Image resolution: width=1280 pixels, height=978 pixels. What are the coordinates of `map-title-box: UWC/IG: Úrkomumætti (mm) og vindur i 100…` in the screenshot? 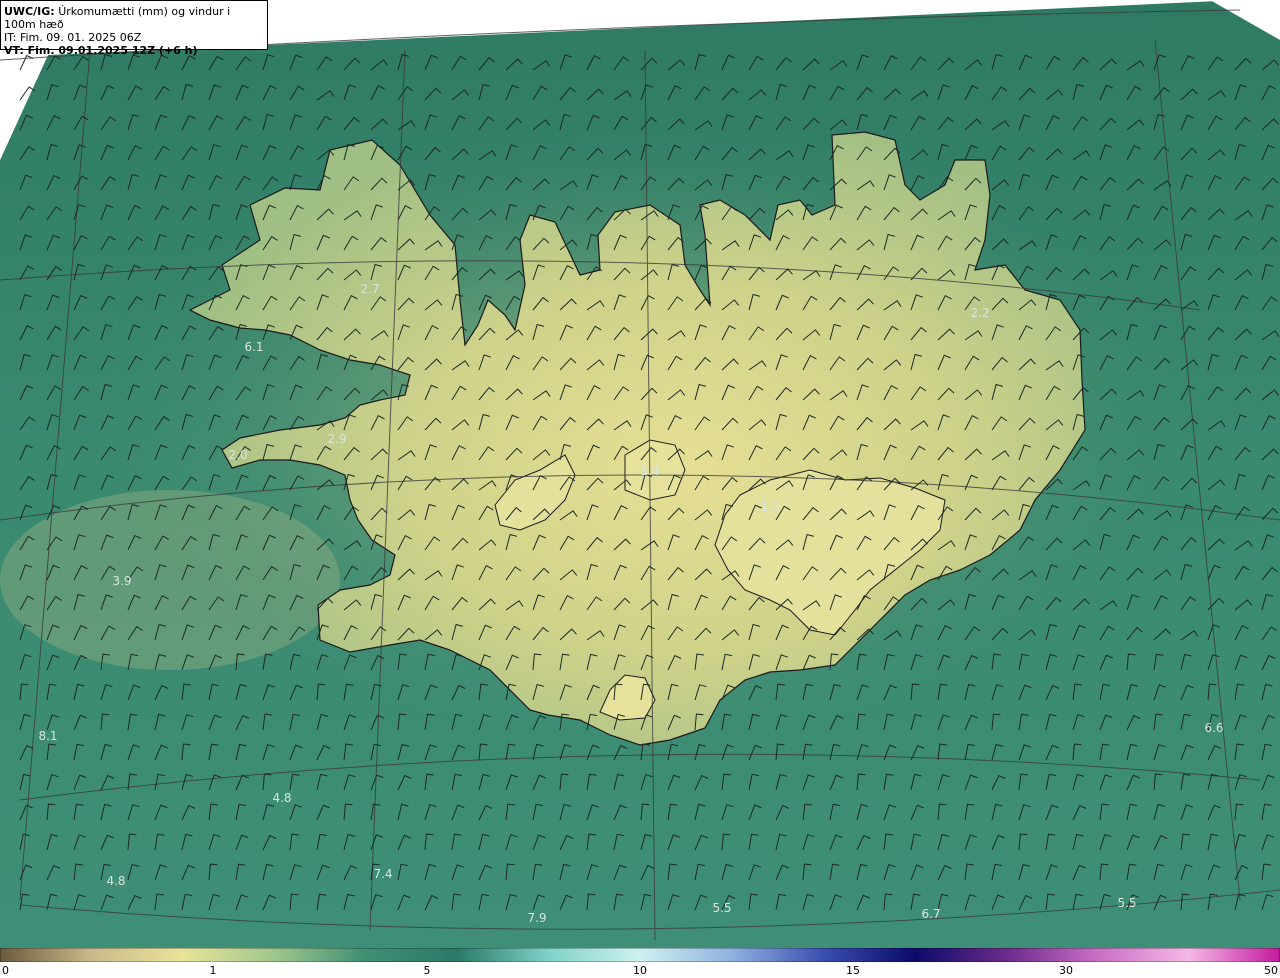 It's located at (134, 28).